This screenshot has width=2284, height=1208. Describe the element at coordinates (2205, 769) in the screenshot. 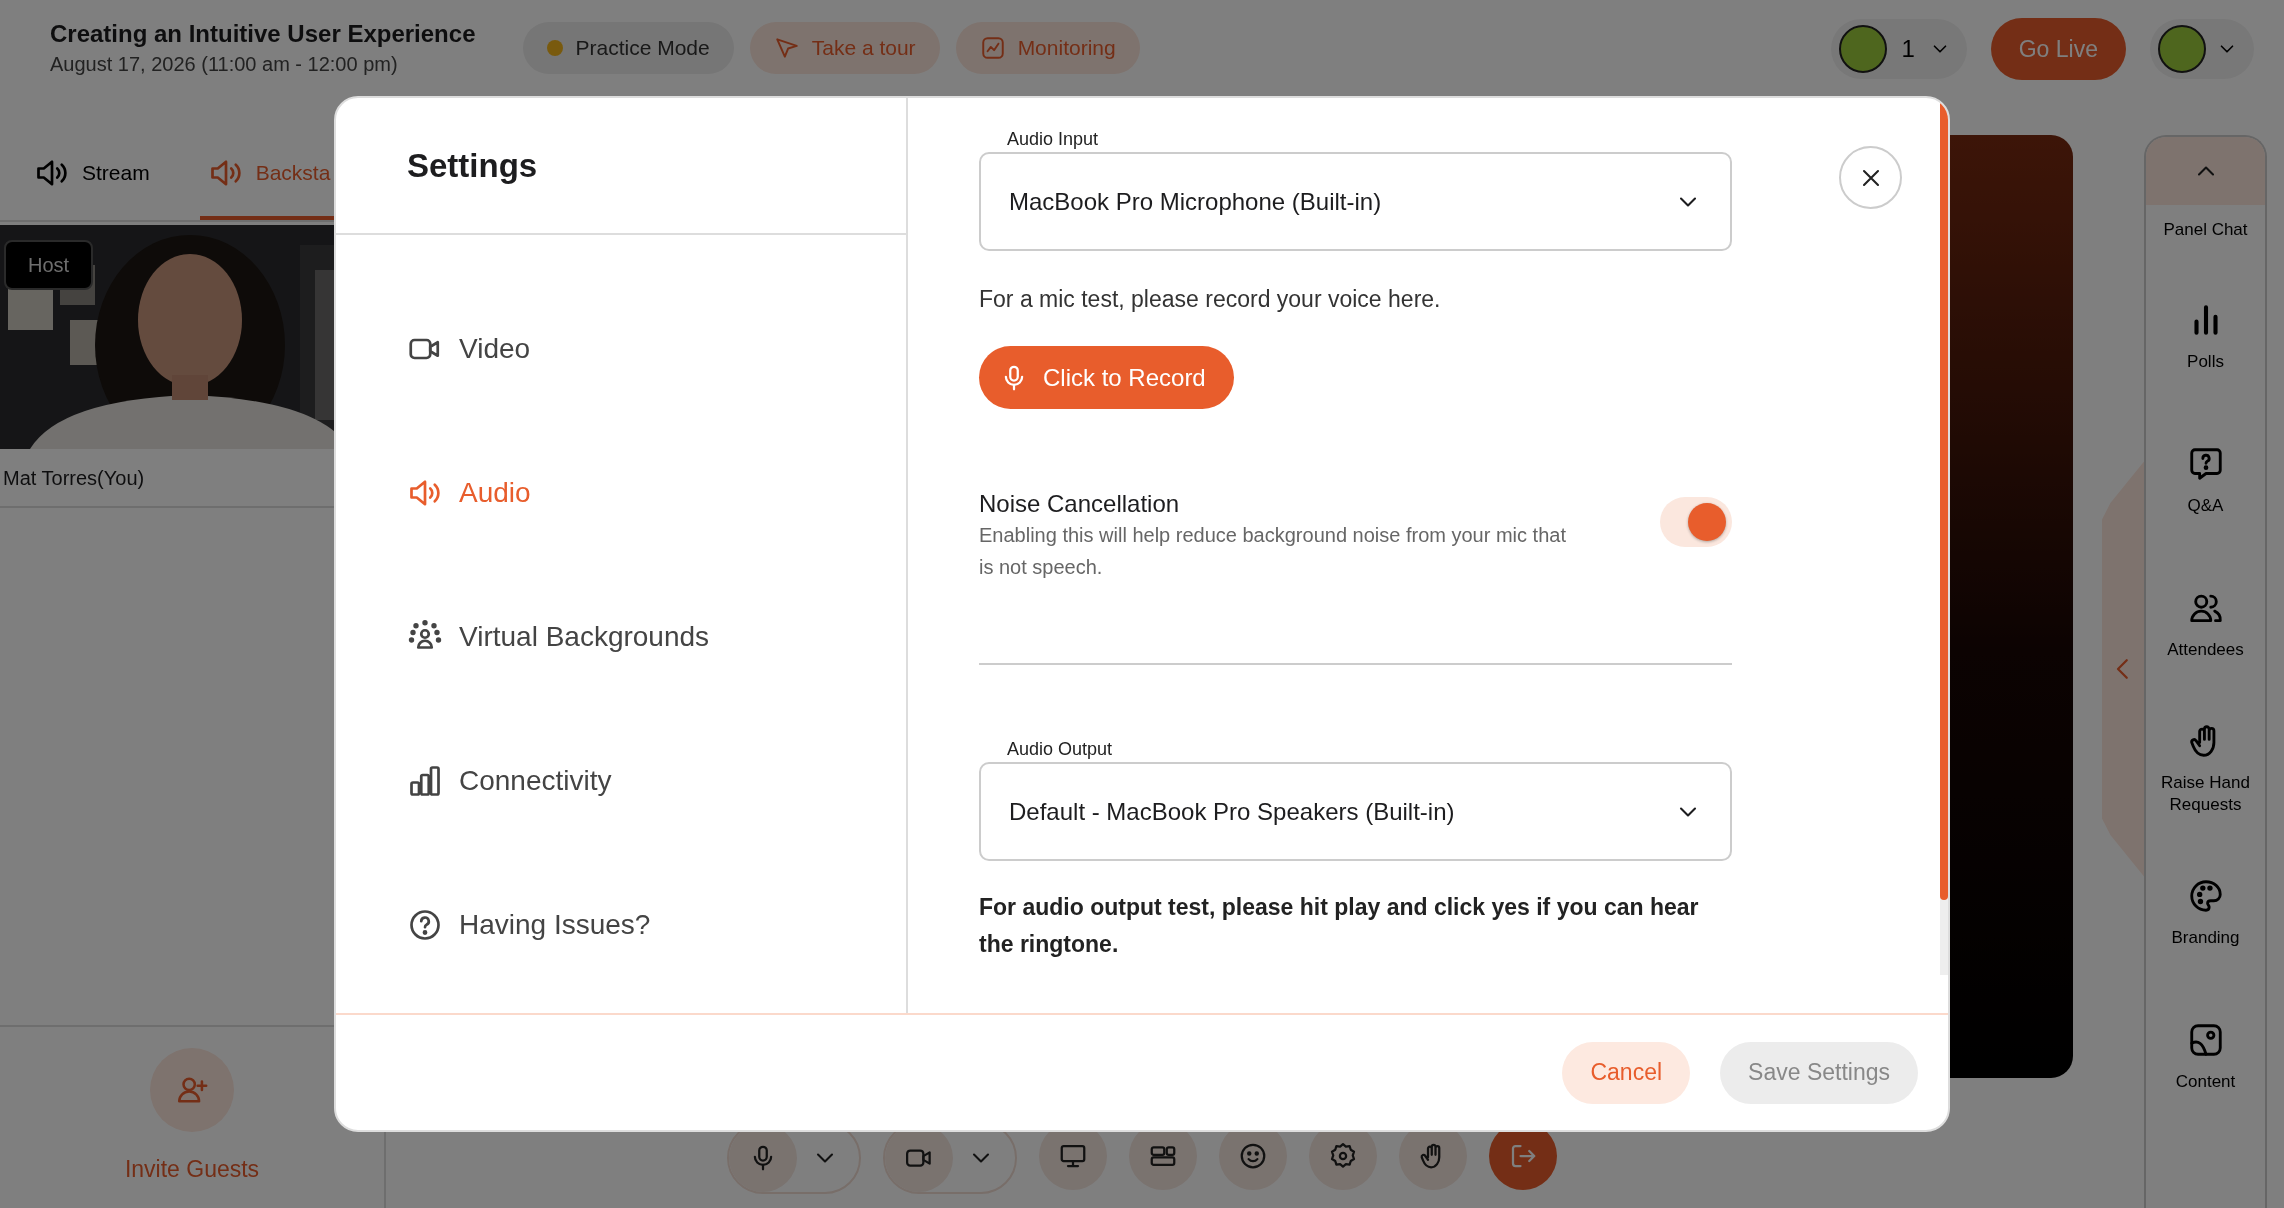

I see `sidebar-item: Raise Hand Requests` at that location.